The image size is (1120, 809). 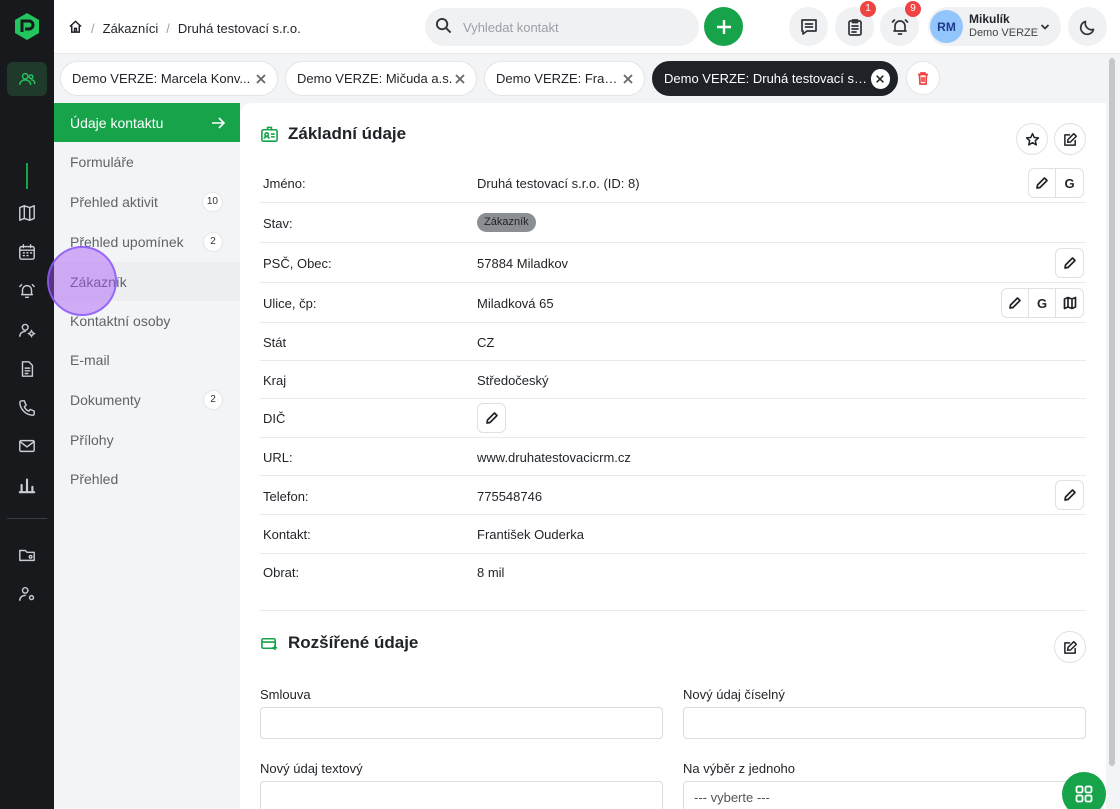 I want to click on row-key: Ulice, čp:, so click(x=290, y=303).